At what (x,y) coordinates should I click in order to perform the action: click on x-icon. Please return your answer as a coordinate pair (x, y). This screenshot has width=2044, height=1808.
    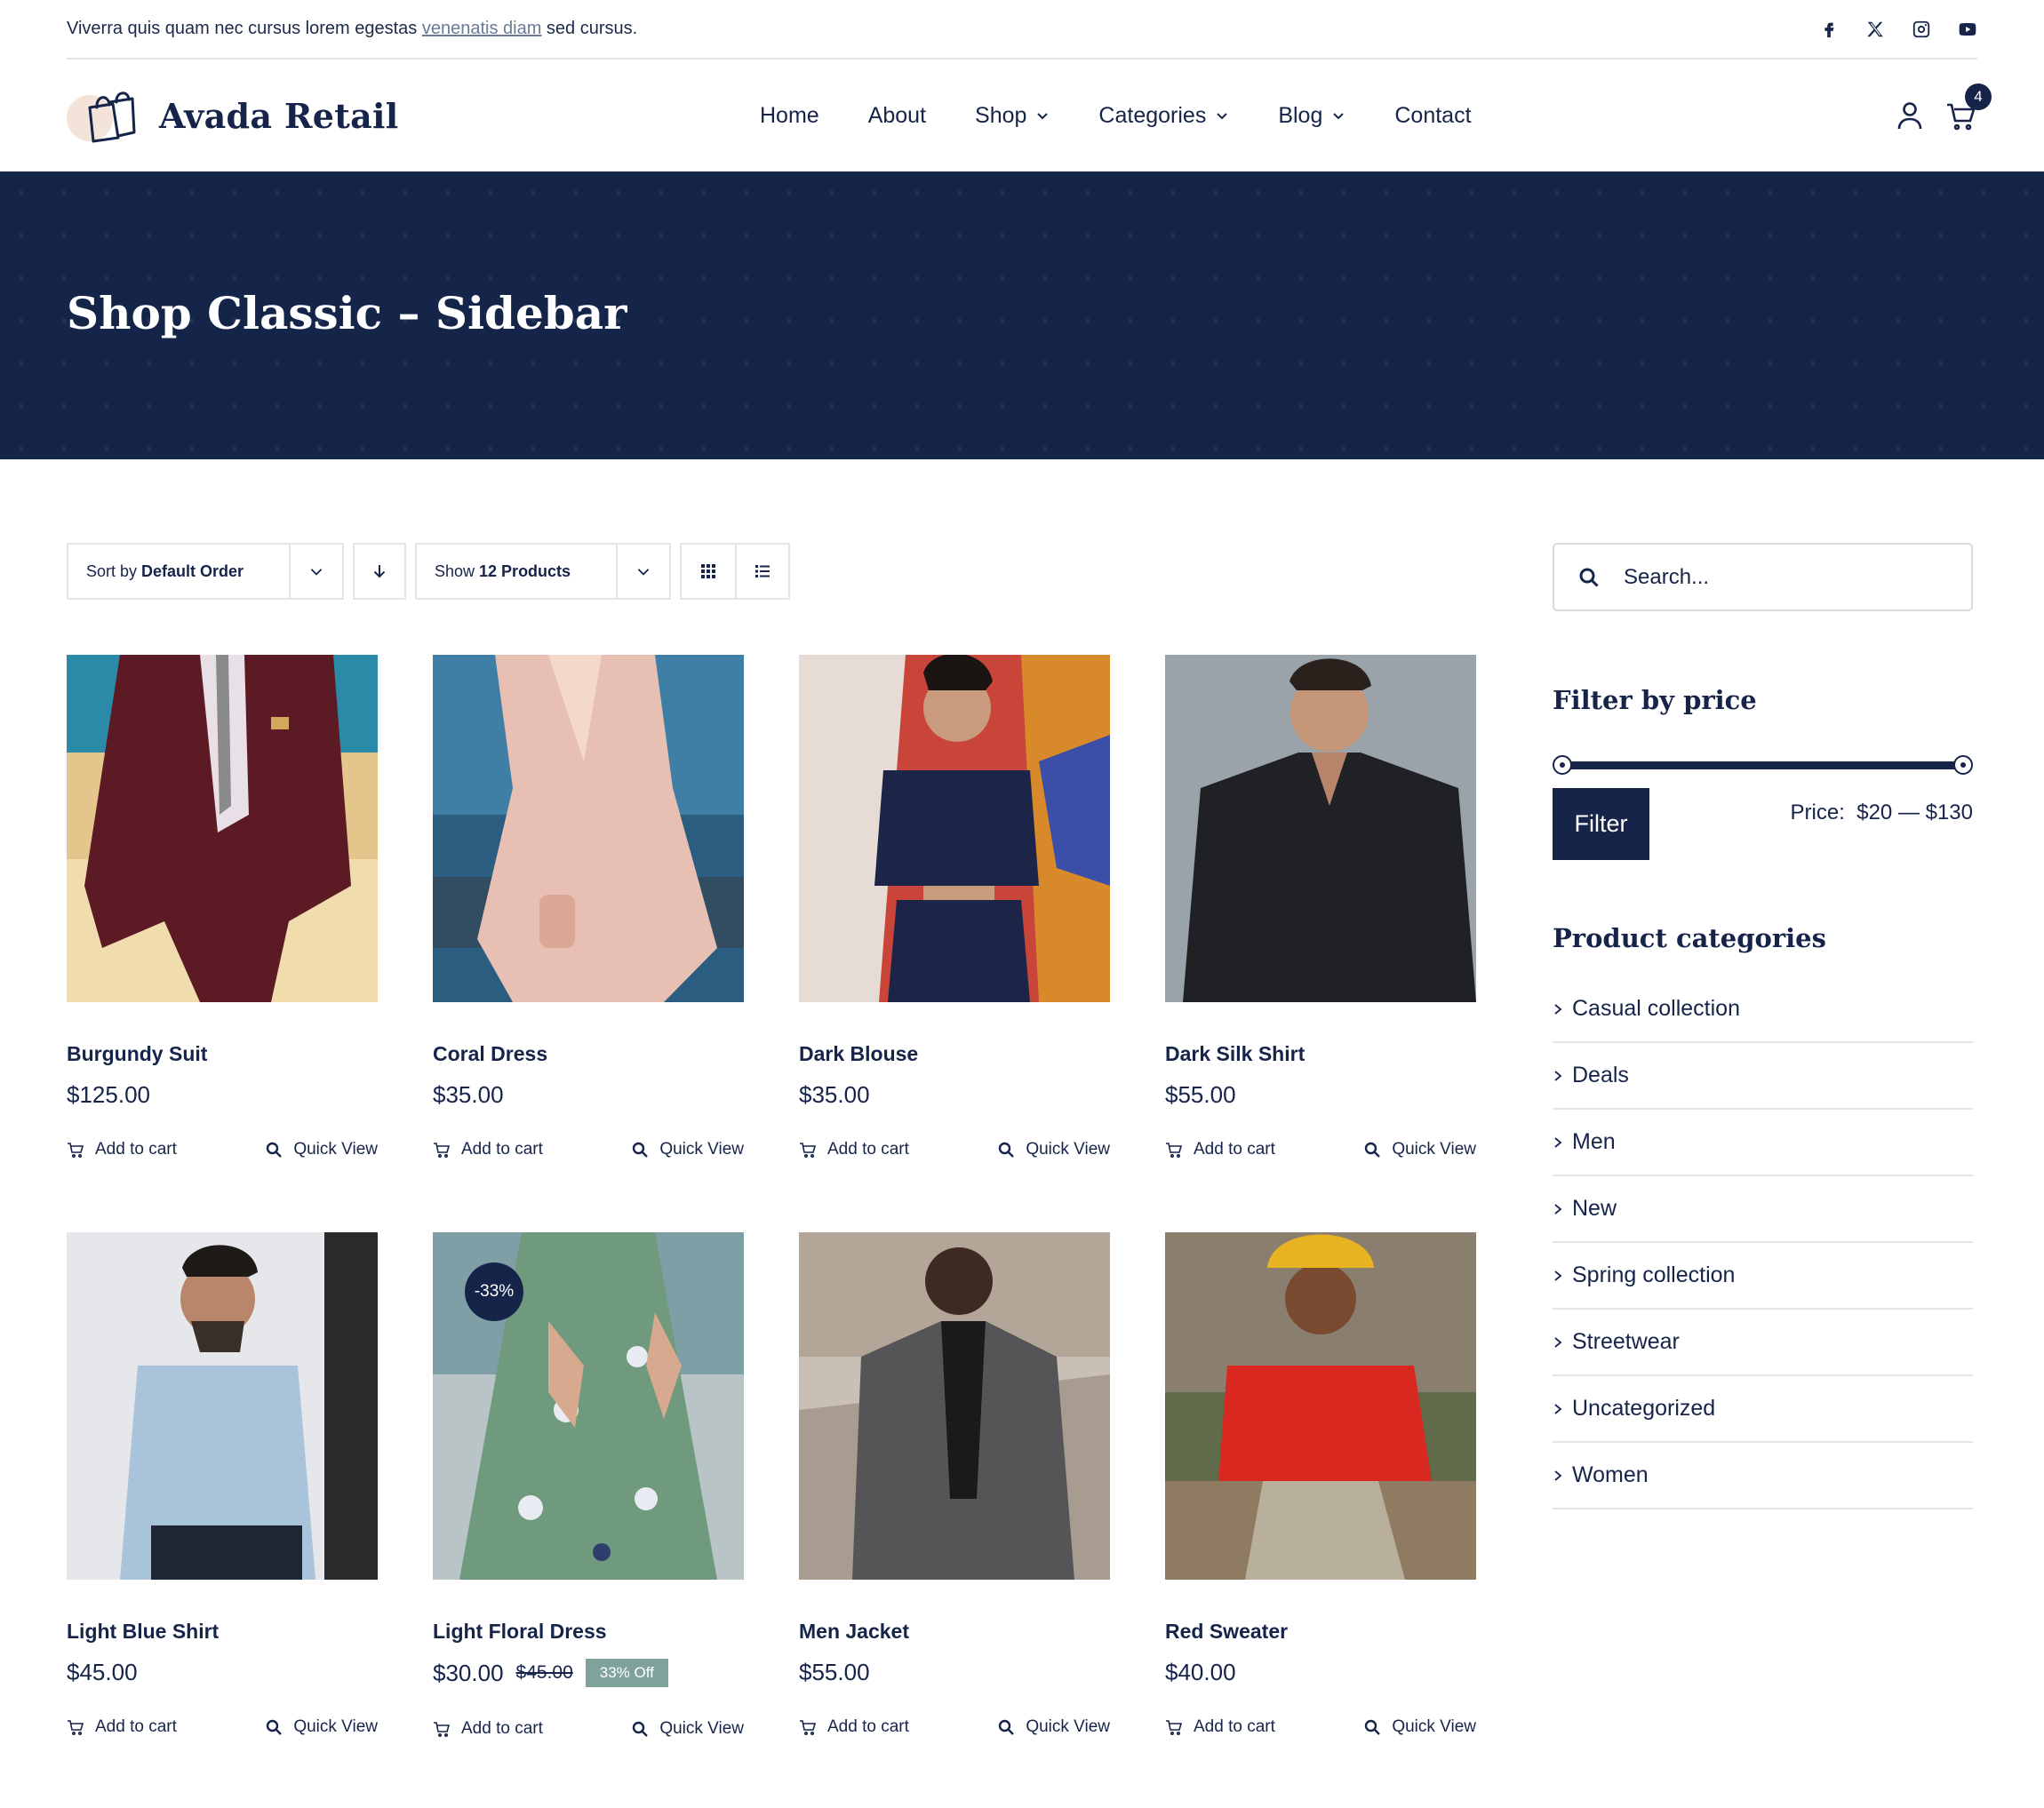
    Looking at the image, I should click on (1875, 29).